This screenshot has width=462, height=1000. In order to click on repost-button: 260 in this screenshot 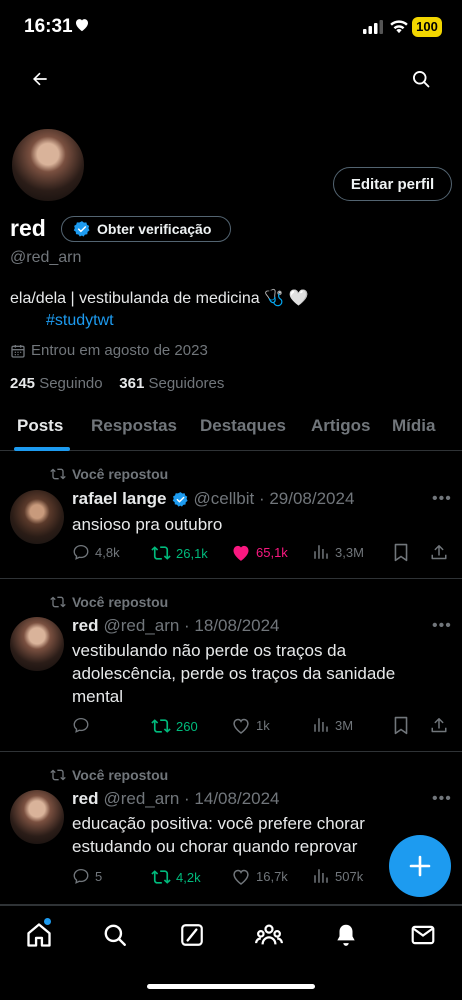, I will do `click(174, 726)`.